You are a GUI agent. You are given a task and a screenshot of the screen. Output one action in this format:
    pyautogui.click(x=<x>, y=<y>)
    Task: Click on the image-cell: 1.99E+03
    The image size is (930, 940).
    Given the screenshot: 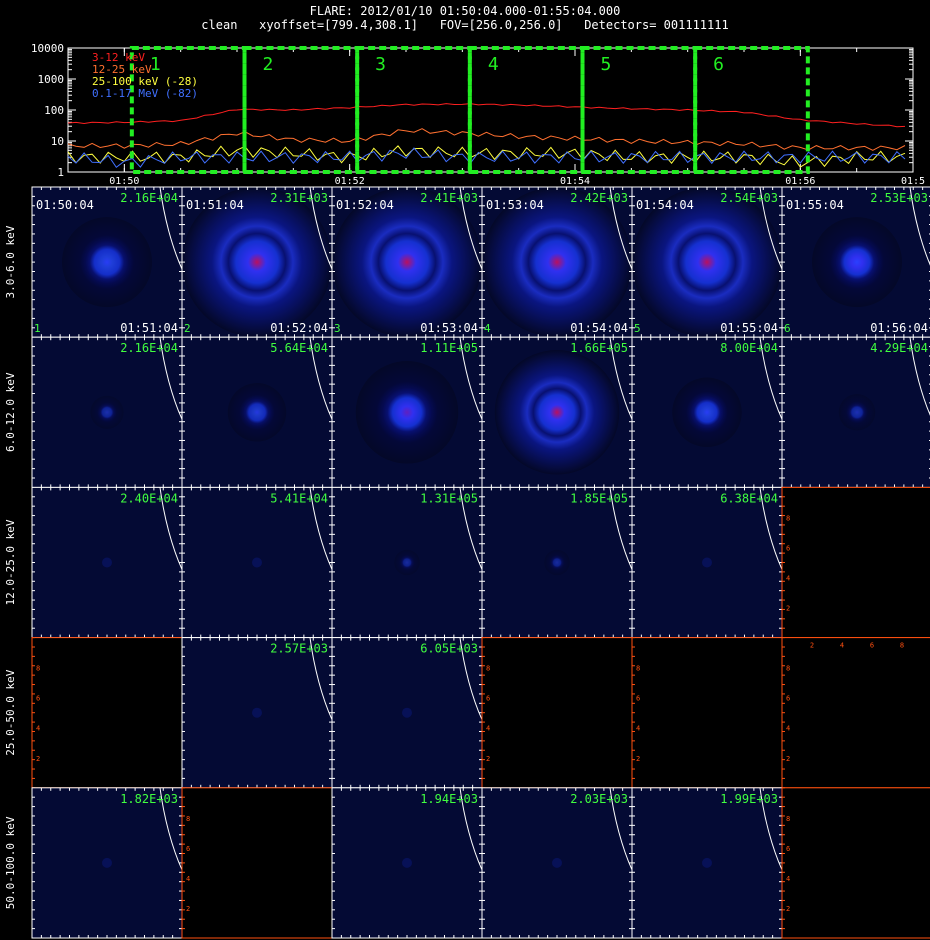 What is the action you would take?
    pyautogui.click(x=707, y=863)
    